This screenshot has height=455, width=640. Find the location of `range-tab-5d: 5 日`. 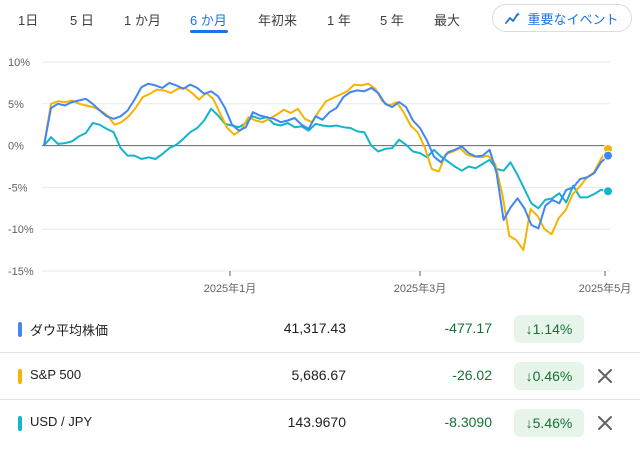

range-tab-5d: 5 日 is located at coordinates (82, 19).